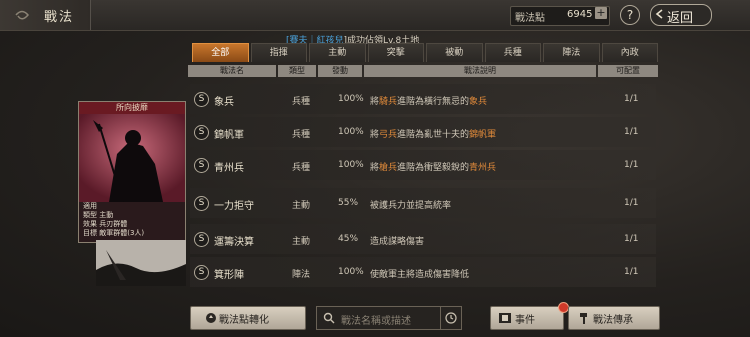  I want to click on event-label: 事件, so click(525, 320).